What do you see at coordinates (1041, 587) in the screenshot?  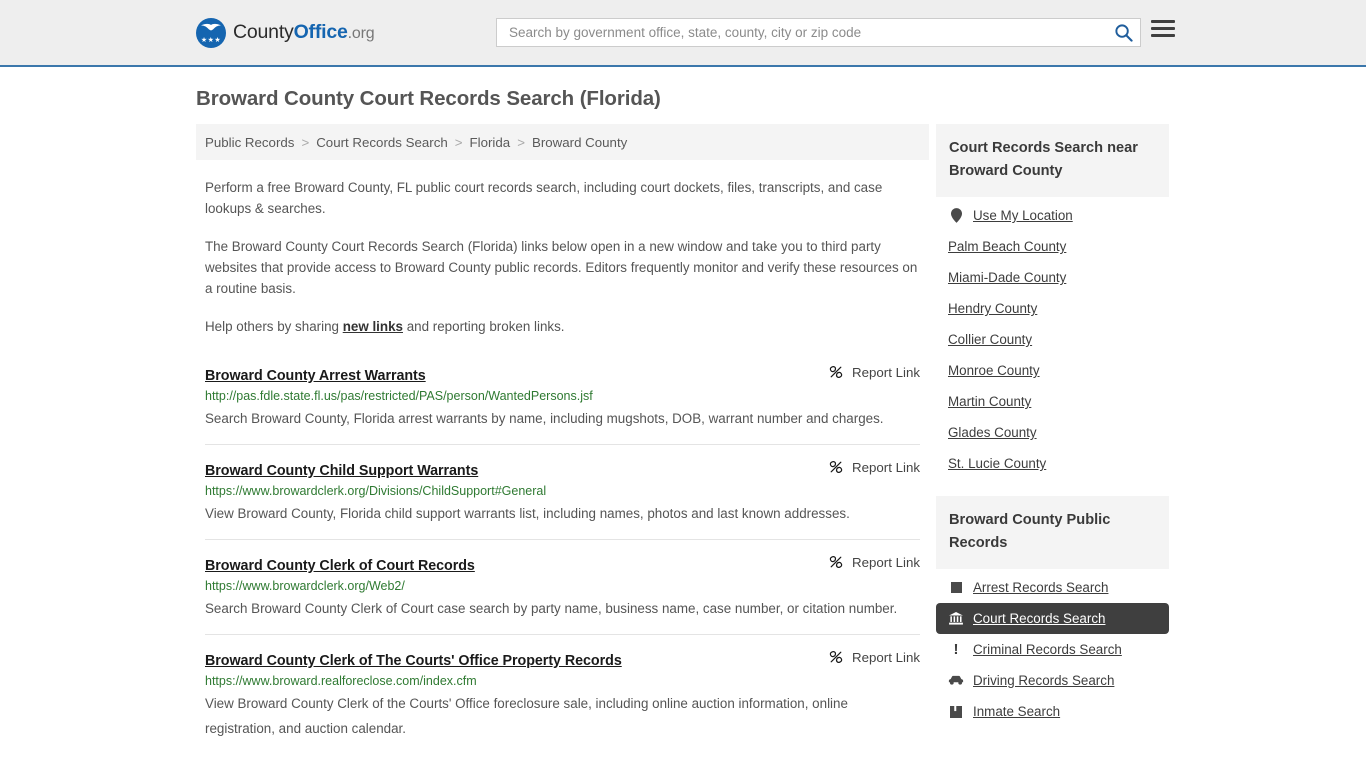 I see `sidebar-item-label: Arrest Records Search` at bounding box center [1041, 587].